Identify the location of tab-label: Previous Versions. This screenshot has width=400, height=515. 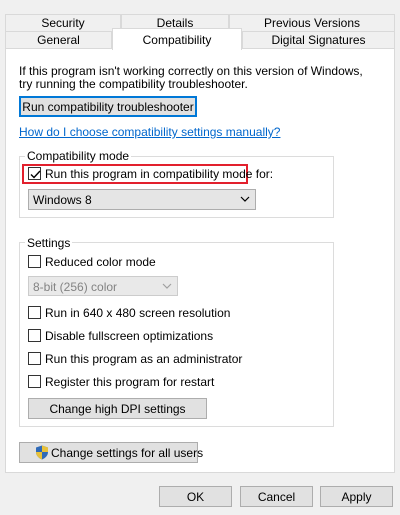
(312, 23).